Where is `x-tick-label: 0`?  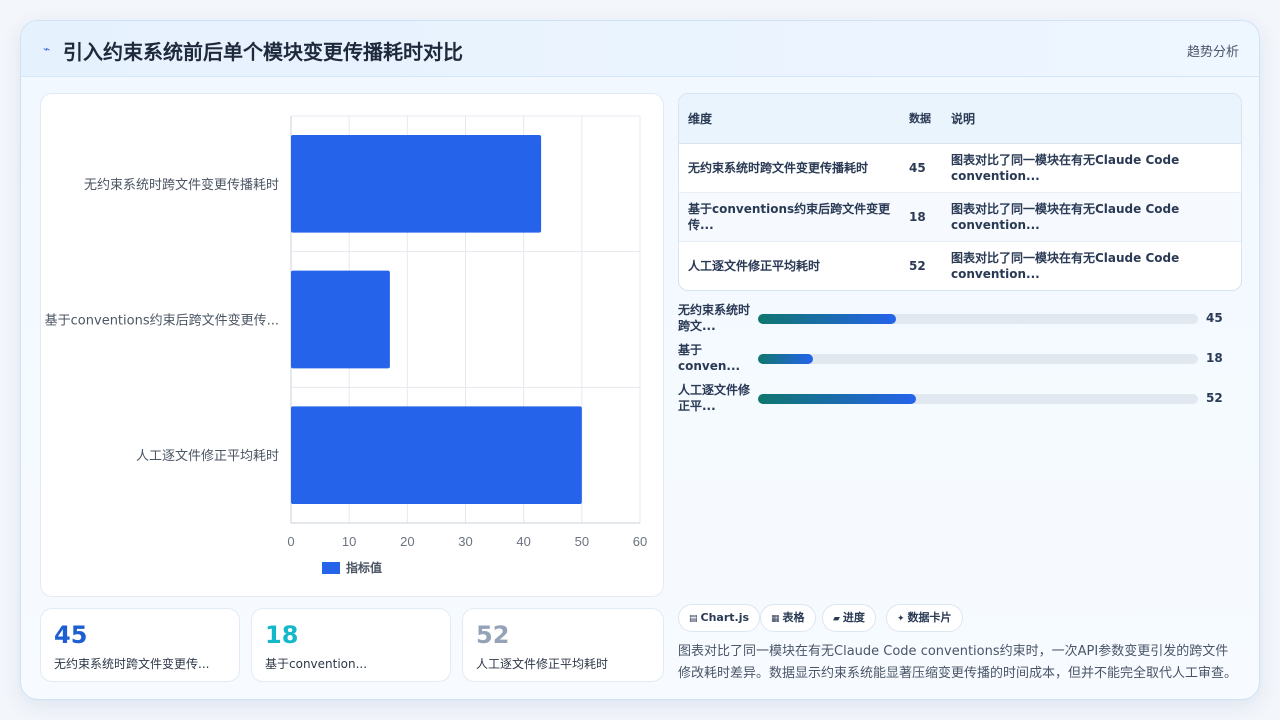 x-tick-label: 0 is located at coordinates (290, 541).